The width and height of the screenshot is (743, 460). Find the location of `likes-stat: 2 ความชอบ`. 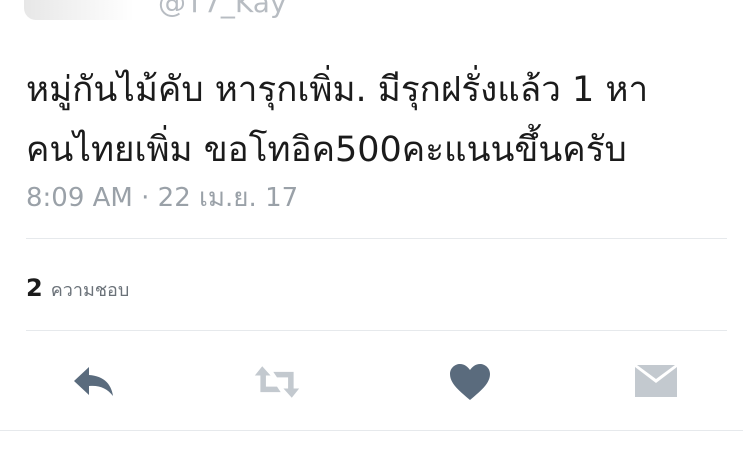

likes-stat: 2 ความชอบ is located at coordinates (77, 289).